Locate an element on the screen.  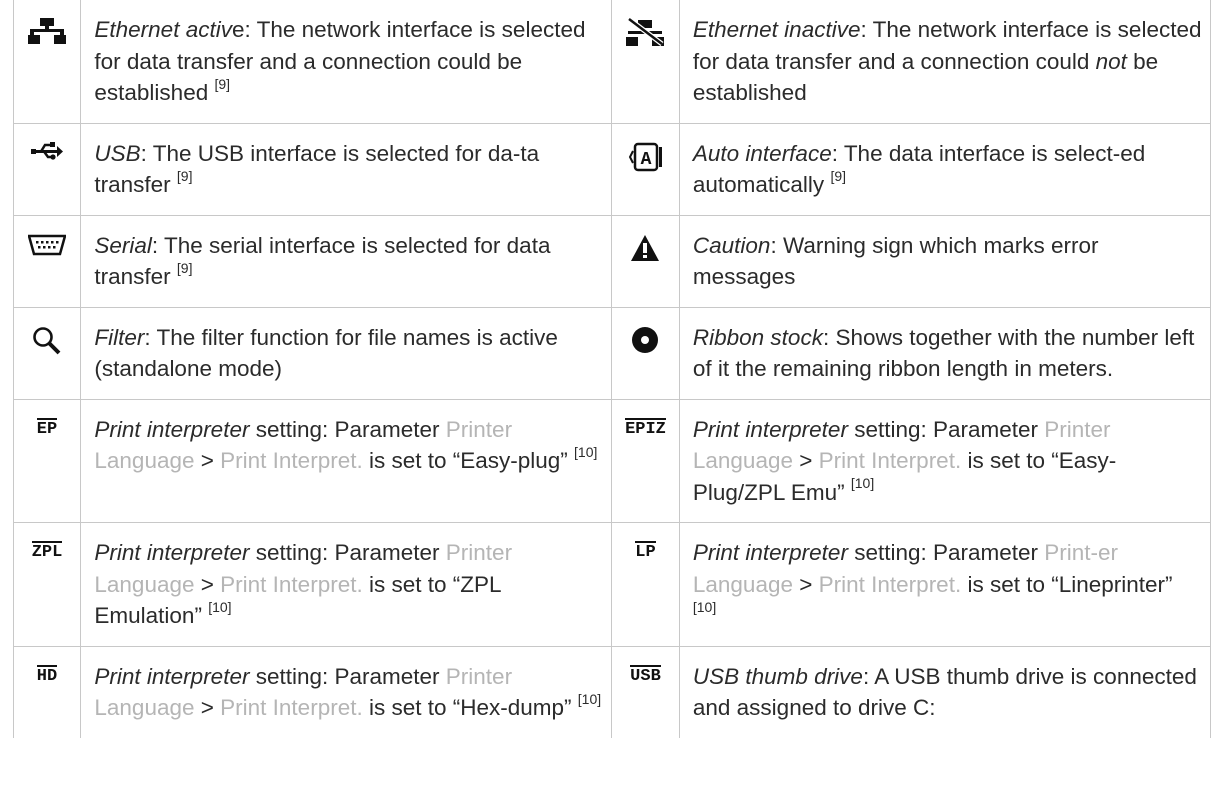
usb-thumb-drive-label: USB is located at coordinates (645, 675).